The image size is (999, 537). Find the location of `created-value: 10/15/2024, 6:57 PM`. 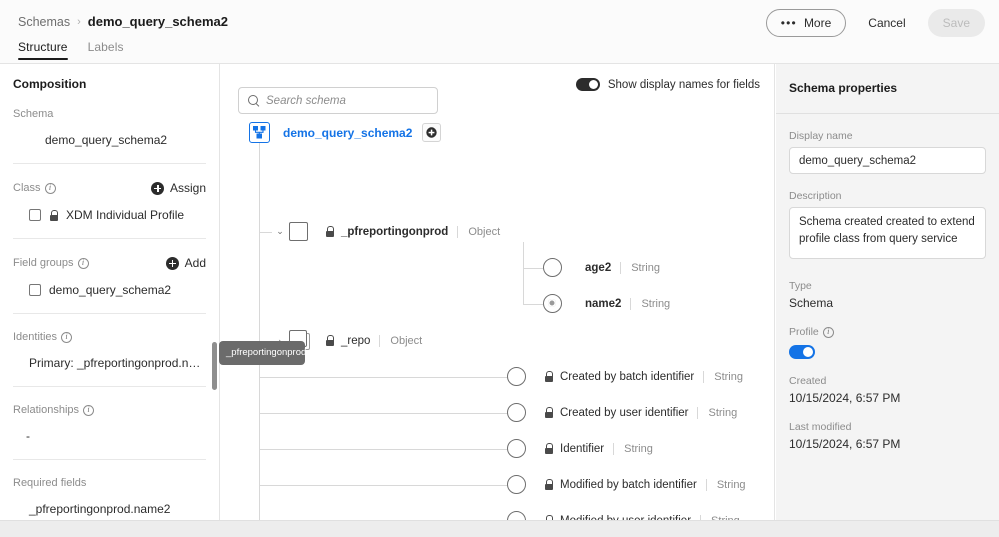

created-value: 10/15/2024, 6:57 PM is located at coordinates (845, 398).